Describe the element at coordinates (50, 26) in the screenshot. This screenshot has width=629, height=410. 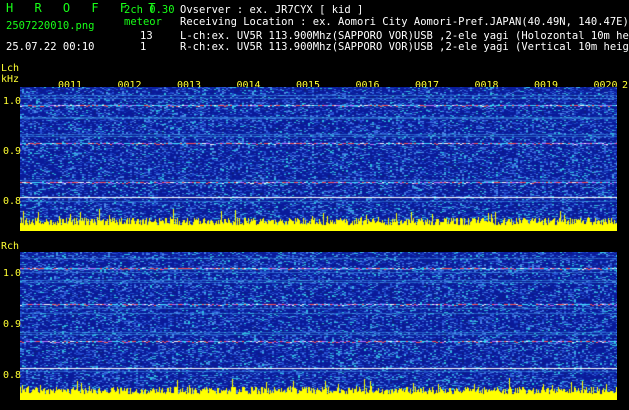
I see `filename-label: 2507220010.png` at that location.